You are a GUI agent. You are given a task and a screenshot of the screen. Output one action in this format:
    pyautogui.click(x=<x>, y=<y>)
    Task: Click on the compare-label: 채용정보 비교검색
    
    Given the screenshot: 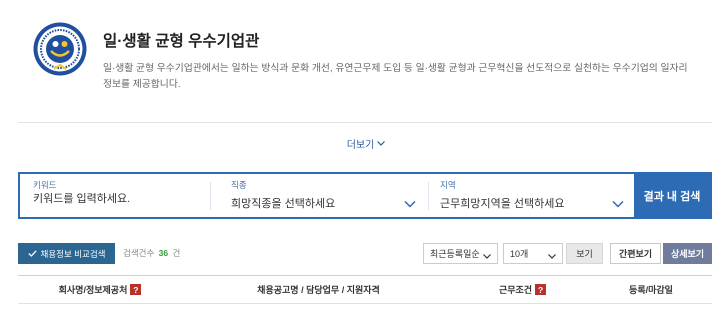 What is the action you would take?
    pyautogui.click(x=73, y=253)
    